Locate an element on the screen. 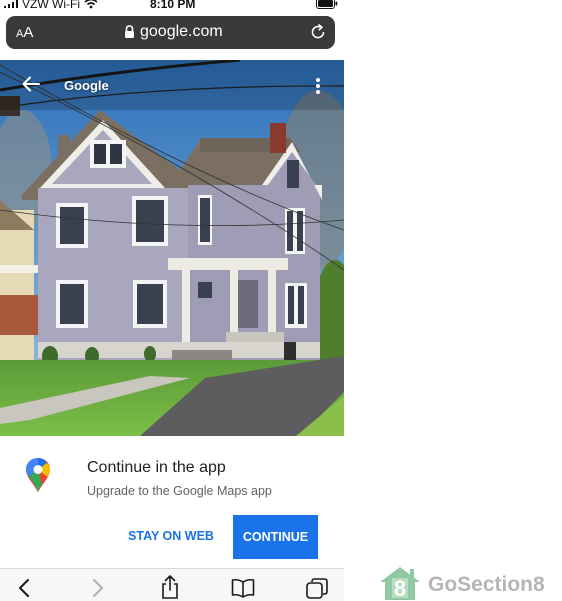  wifi-icon is located at coordinates (91, 4).